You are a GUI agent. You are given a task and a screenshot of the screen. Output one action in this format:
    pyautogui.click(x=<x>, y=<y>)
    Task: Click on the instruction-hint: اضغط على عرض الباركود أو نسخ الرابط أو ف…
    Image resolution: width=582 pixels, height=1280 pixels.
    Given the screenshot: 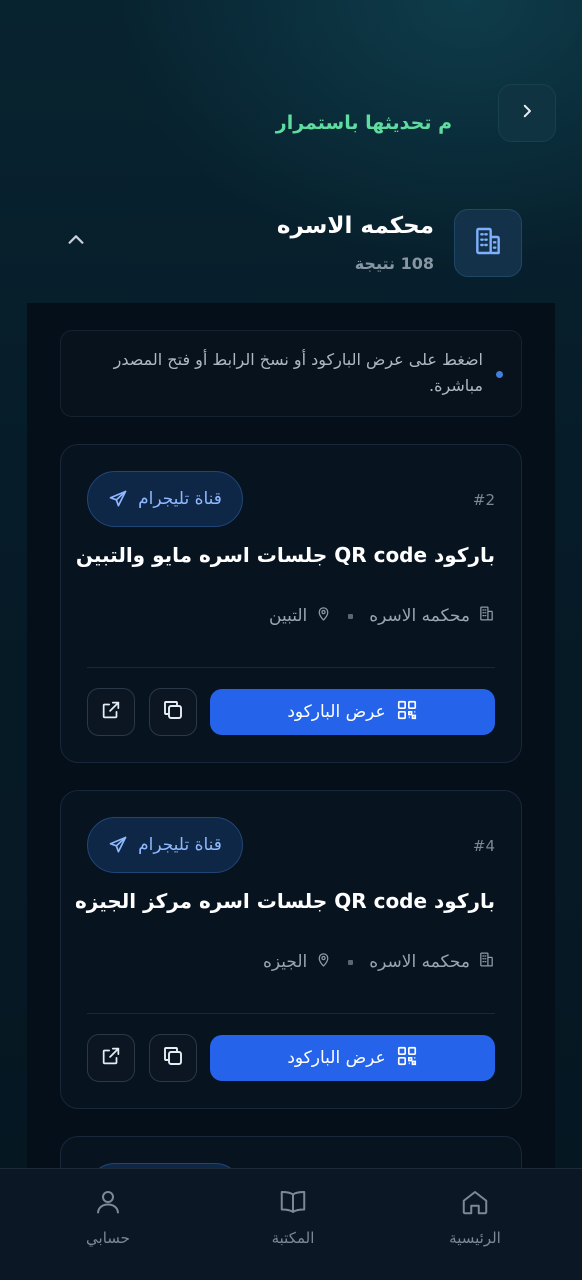 What is the action you would take?
    pyautogui.click(x=291, y=373)
    